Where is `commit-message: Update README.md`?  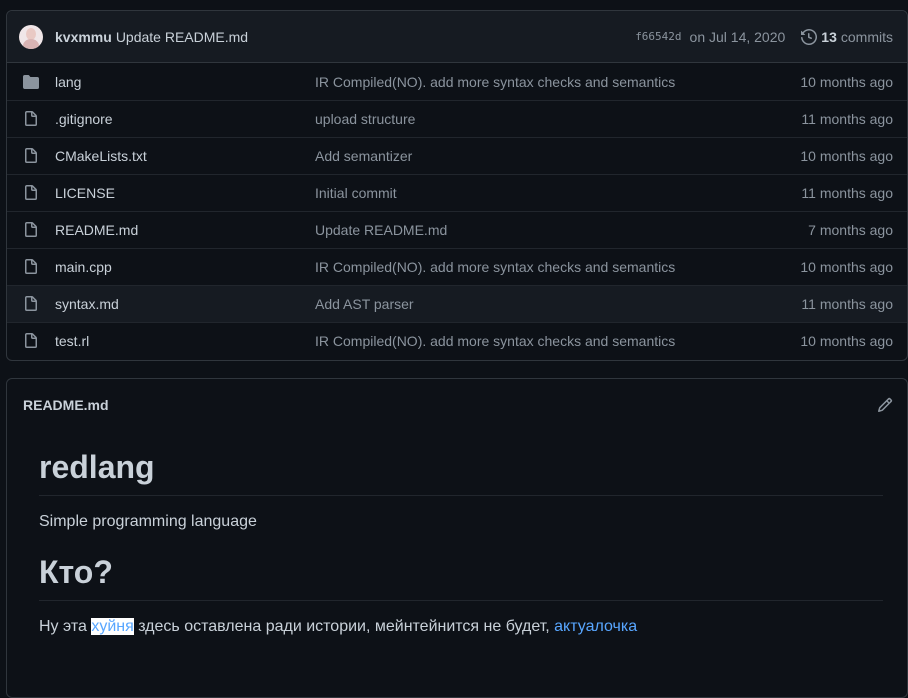
commit-message: Update README.md is located at coordinates (182, 37).